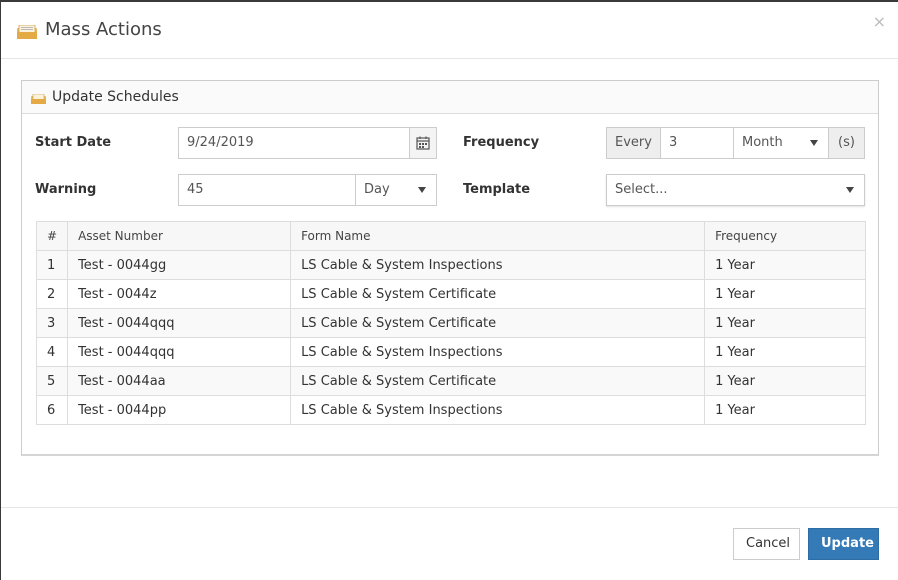 The width and height of the screenshot is (898, 580). What do you see at coordinates (52, 323) in the screenshot?
I see `row-index: 3` at bounding box center [52, 323].